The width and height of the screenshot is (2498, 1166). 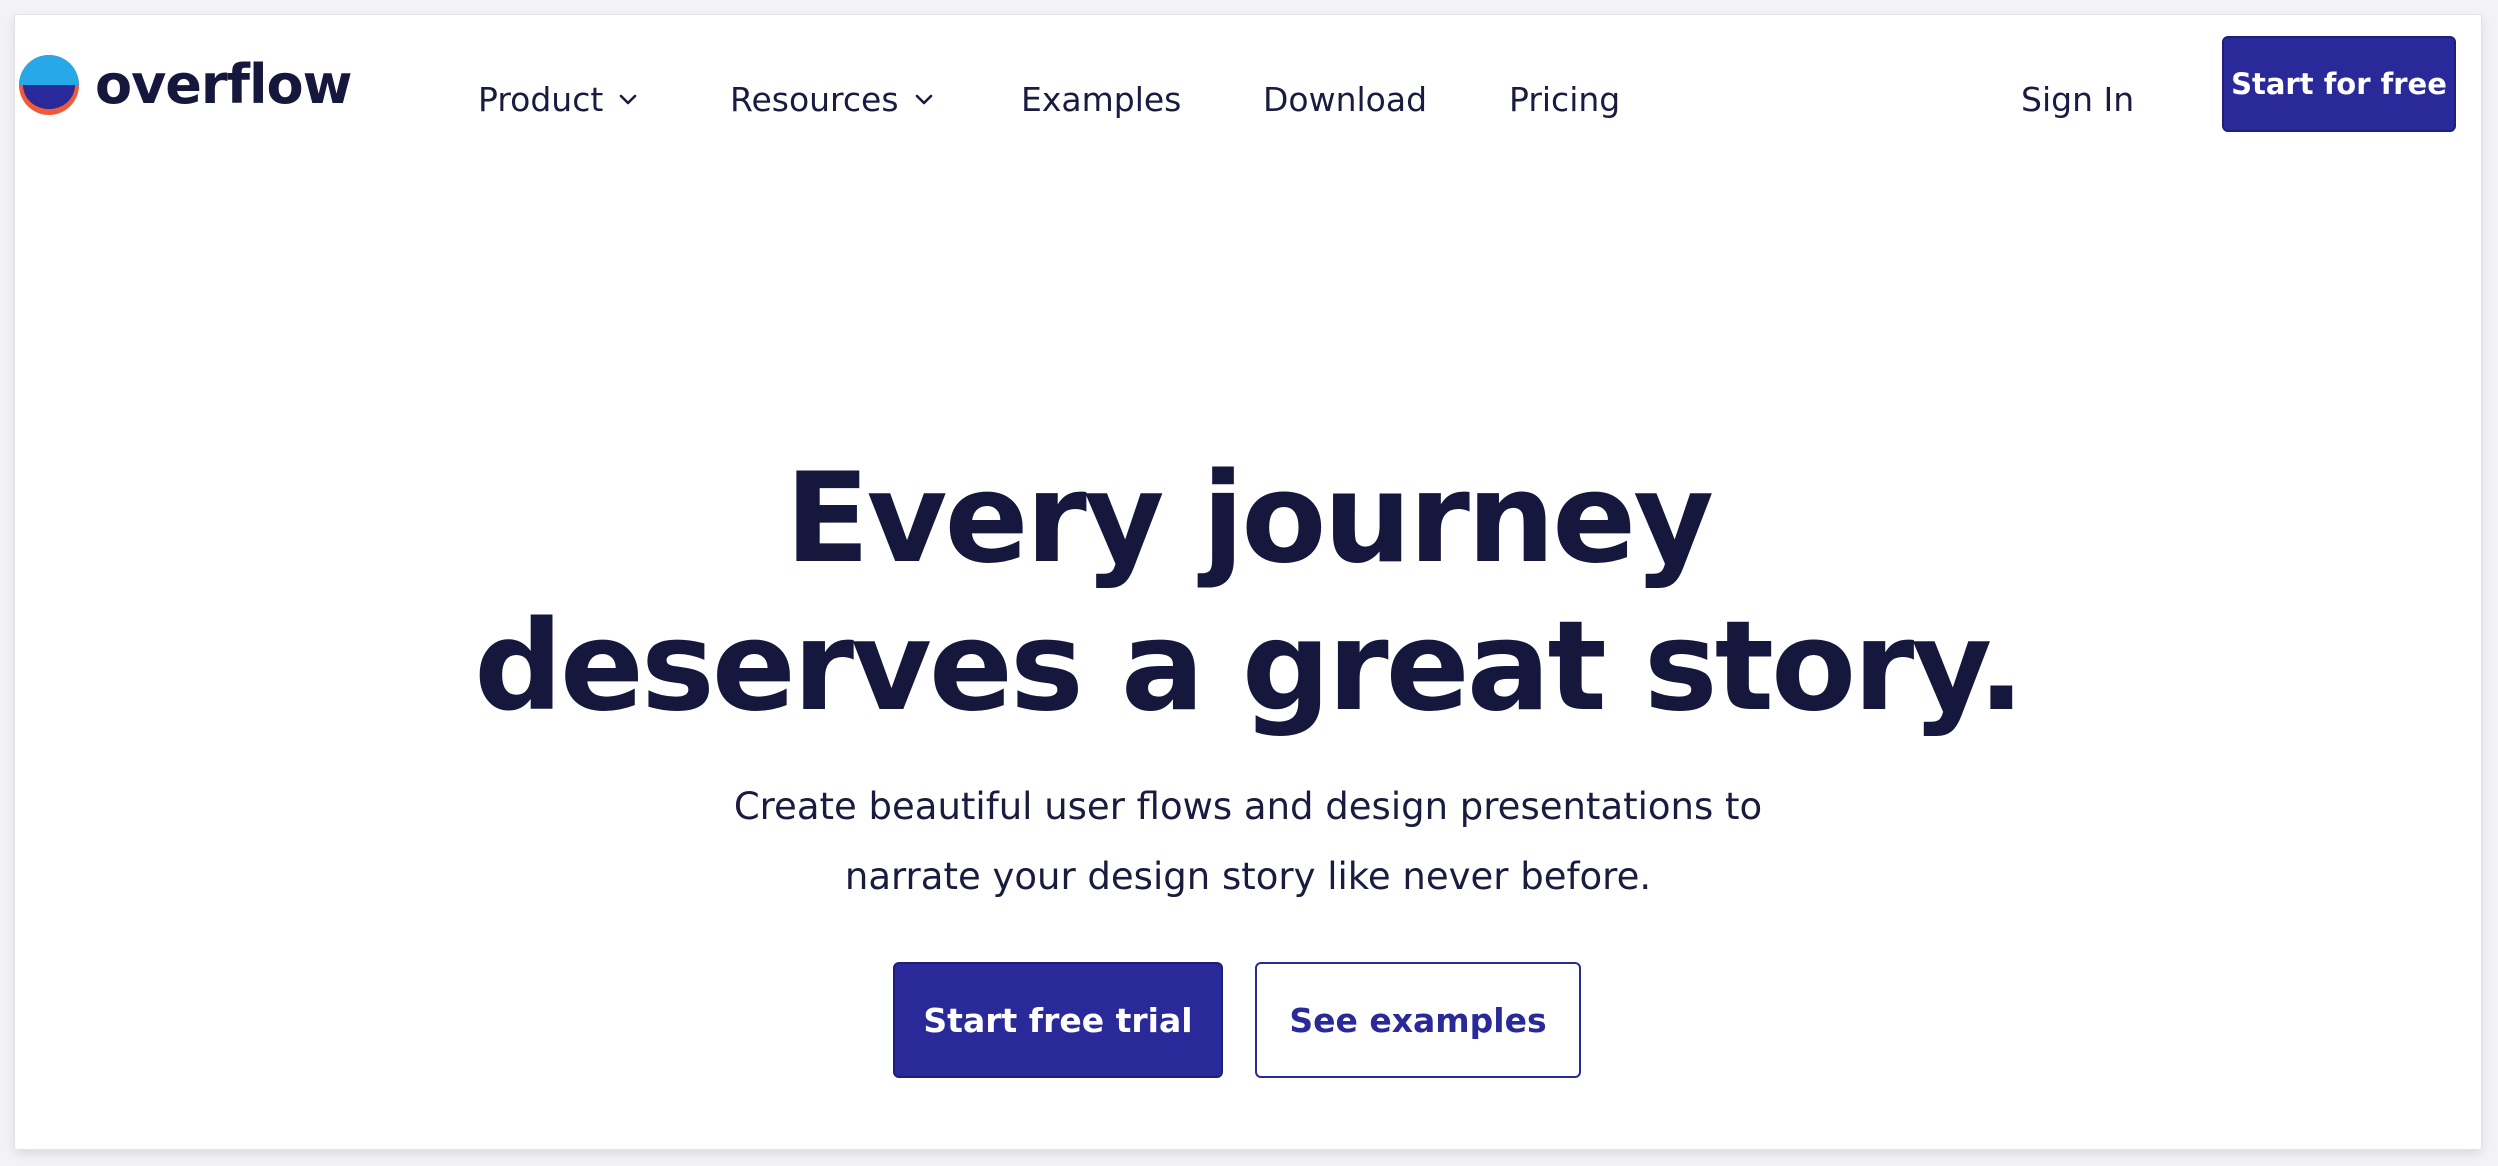 What do you see at coordinates (1249, 667) in the screenshot?
I see `hero-title-line-2: deserves a great story.` at bounding box center [1249, 667].